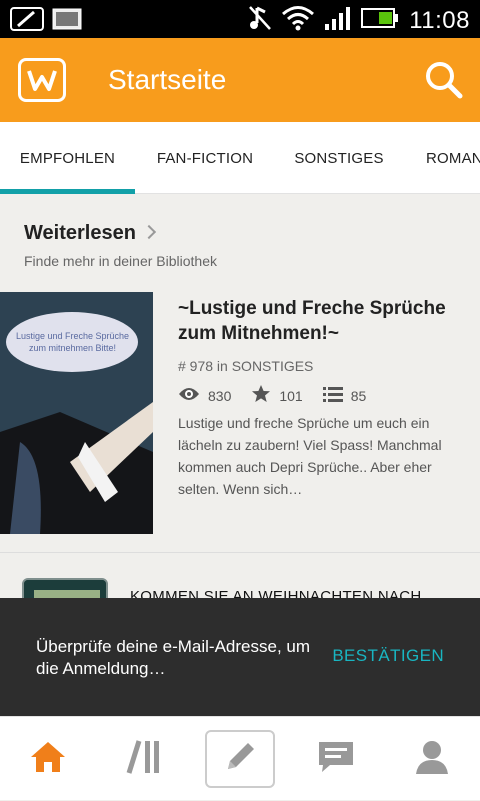 The height and width of the screenshot is (801, 480). I want to click on nav-library, so click(144, 759).